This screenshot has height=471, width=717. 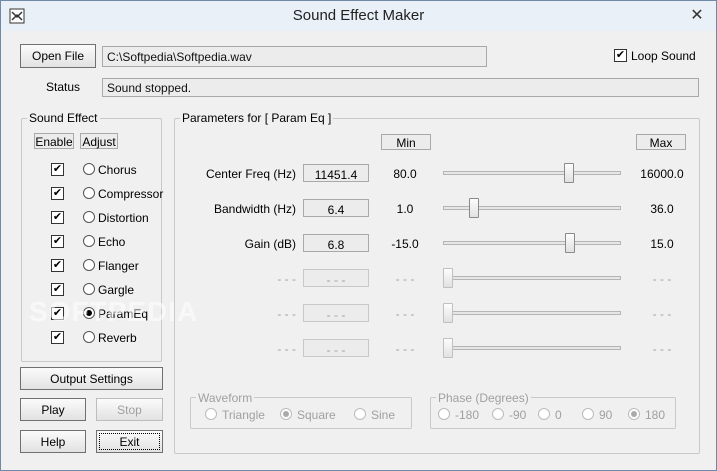 What do you see at coordinates (58, 56) in the screenshot?
I see `open-file-button: Open File` at bounding box center [58, 56].